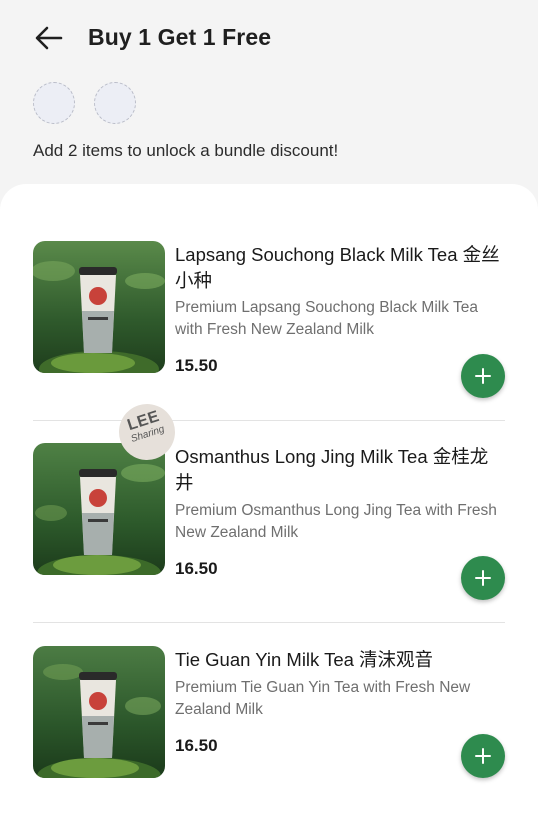 This screenshot has width=538, height=824. What do you see at coordinates (186, 150) in the screenshot?
I see `bundle-hint-text: Add 2 items to unlock a bundle discount!` at bounding box center [186, 150].